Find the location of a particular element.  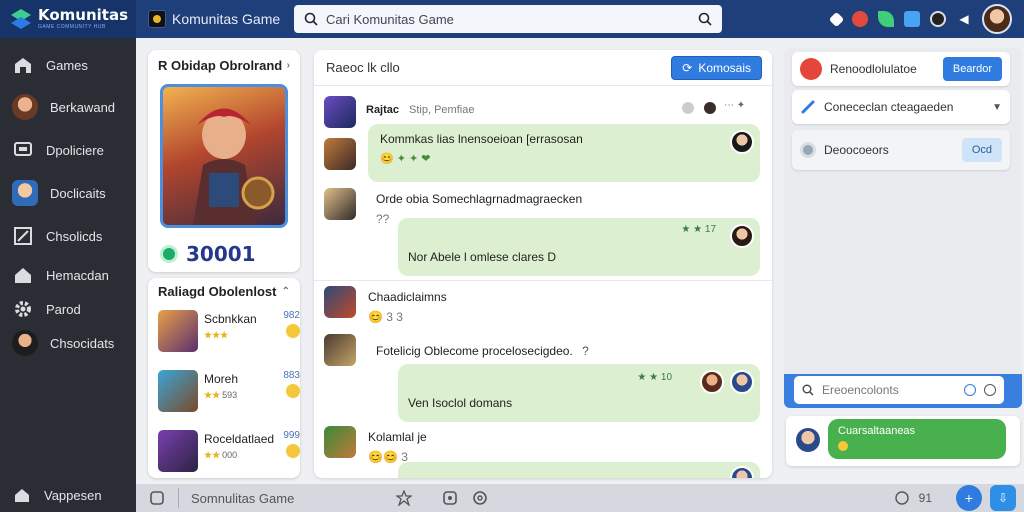

notification-row: Renoodlolulatoe Beardor is located at coordinates (901, 69).